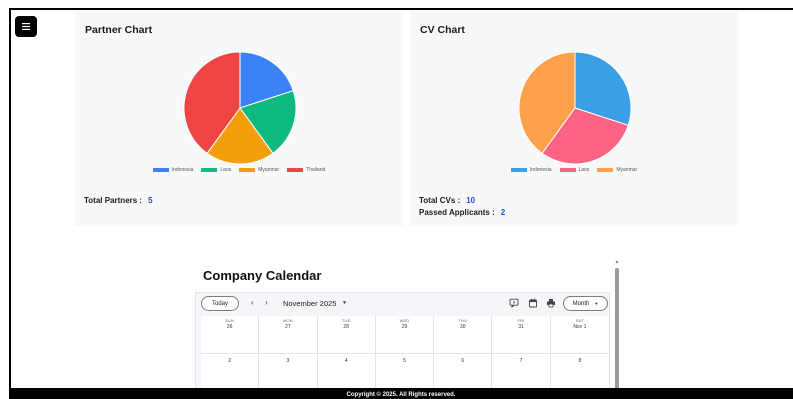 This screenshot has height=399, width=793. I want to click on total-cvs-stat: Total CVs : 10, so click(447, 200).